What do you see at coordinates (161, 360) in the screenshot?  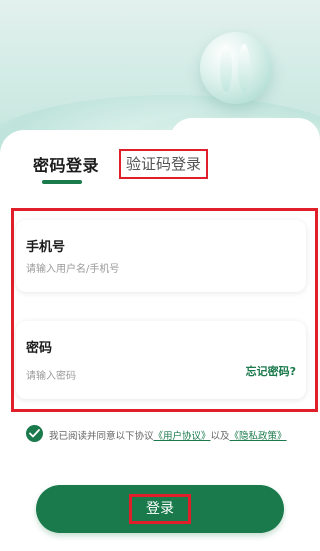 I see `password-field: 密码 忘记密码?` at bounding box center [161, 360].